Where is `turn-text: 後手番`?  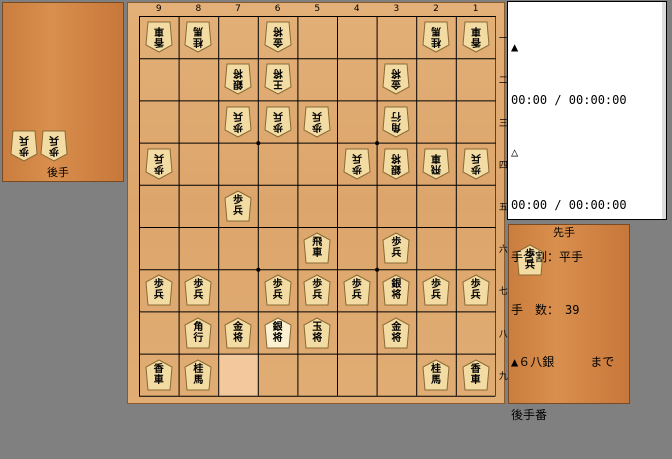 turn-text: 後手番 is located at coordinates (529, 414).